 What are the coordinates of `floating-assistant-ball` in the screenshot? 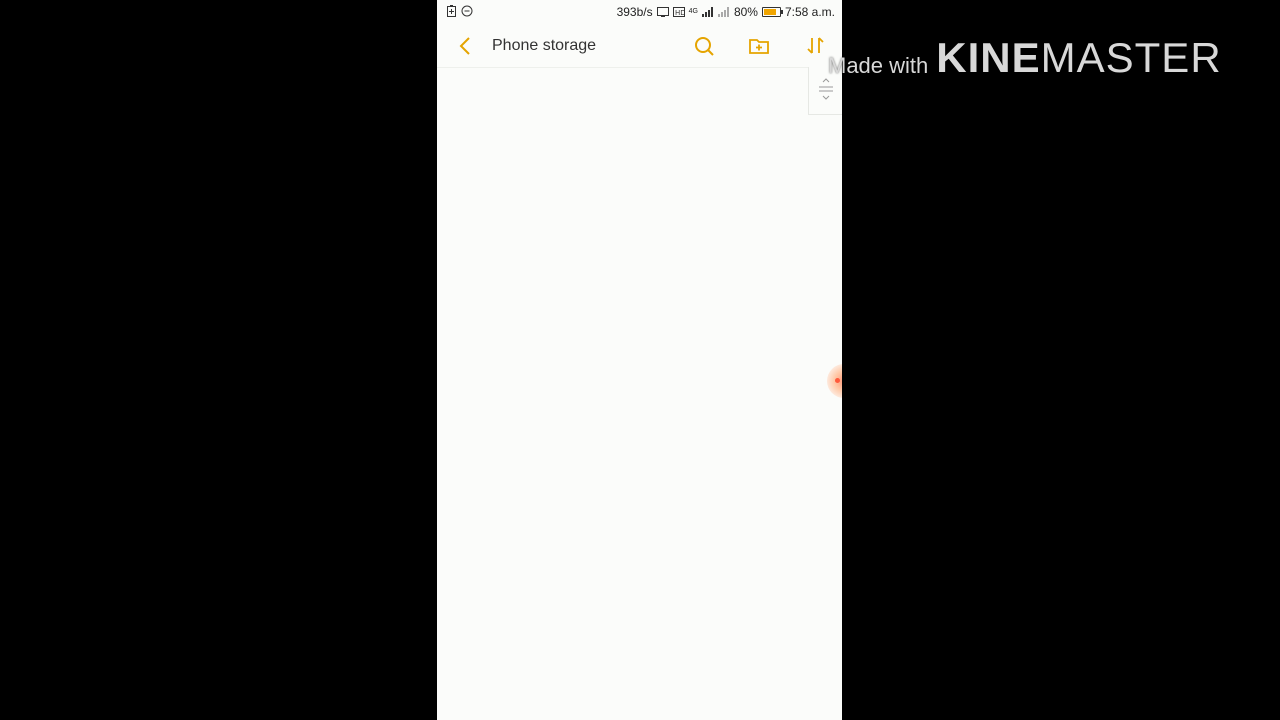 It's located at (834, 381).